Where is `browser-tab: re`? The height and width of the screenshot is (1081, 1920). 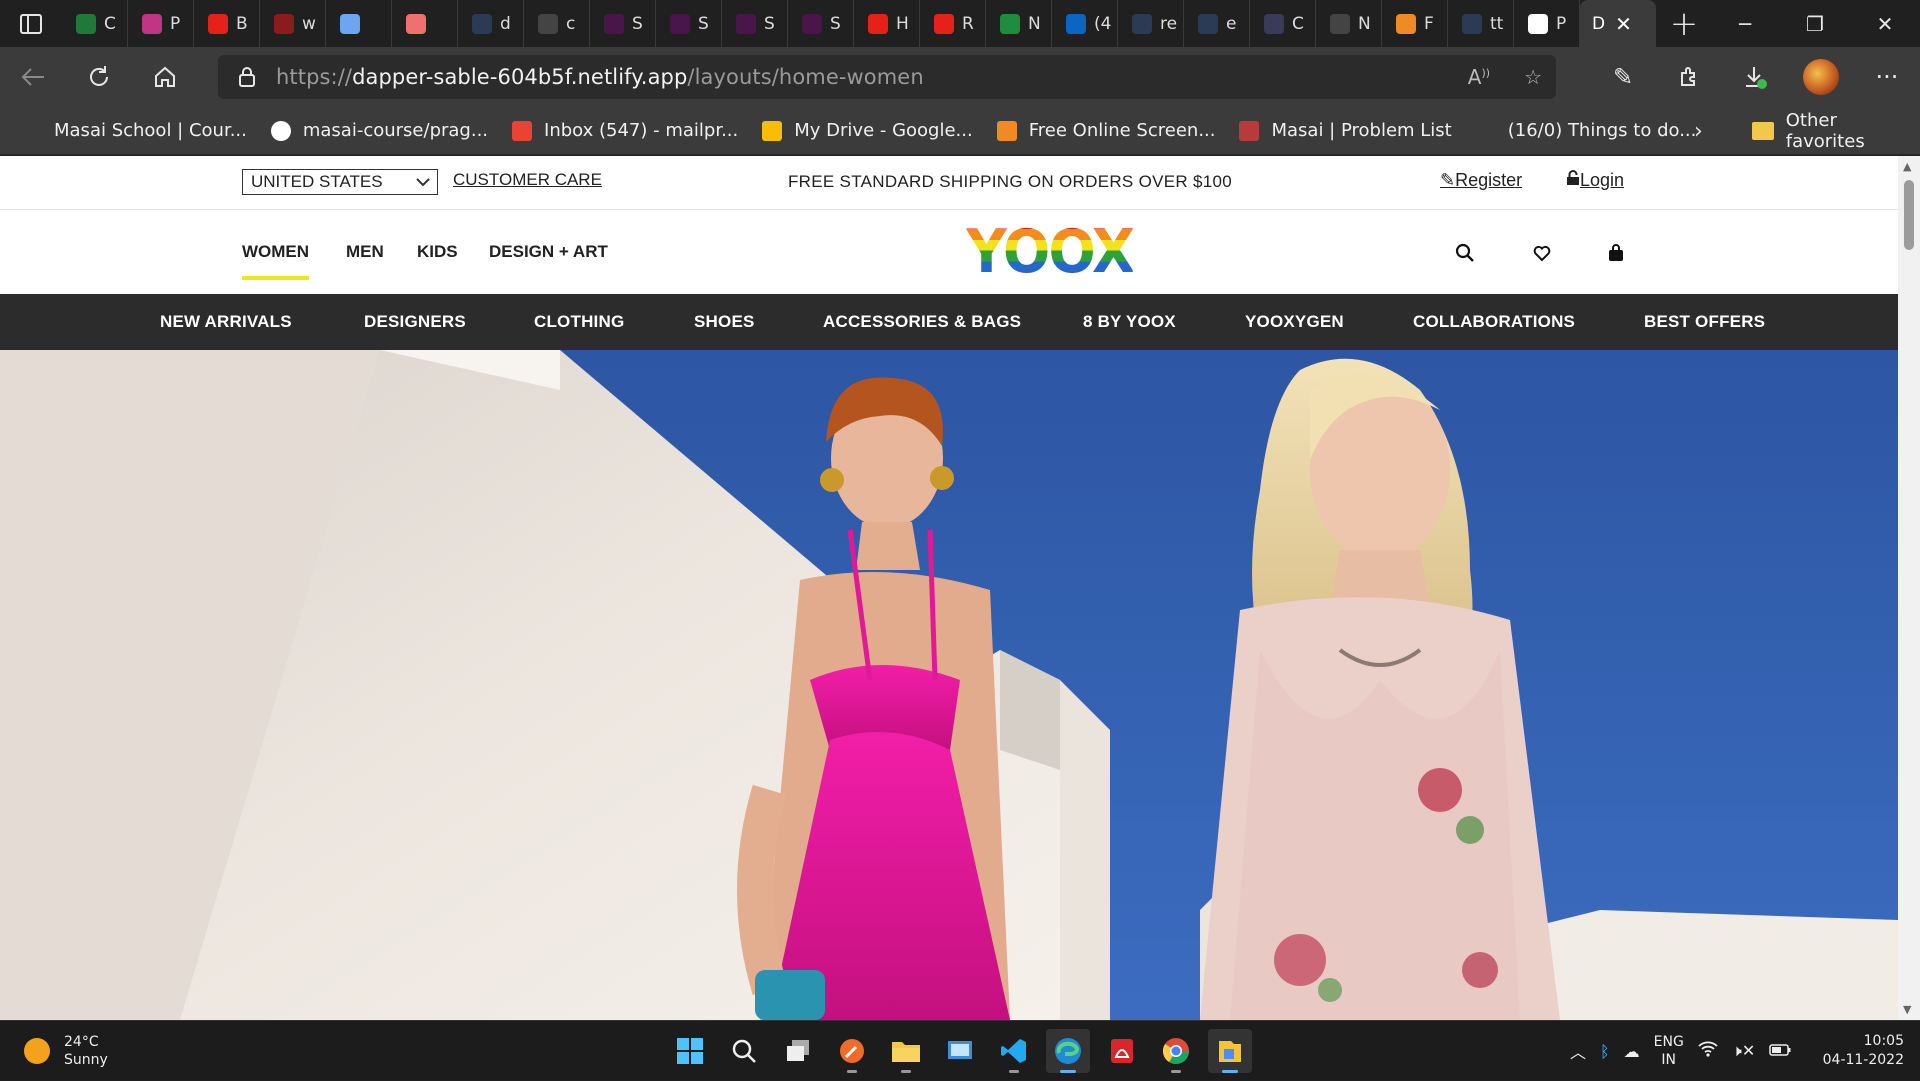
browser-tab: re is located at coordinates (1151, 23).